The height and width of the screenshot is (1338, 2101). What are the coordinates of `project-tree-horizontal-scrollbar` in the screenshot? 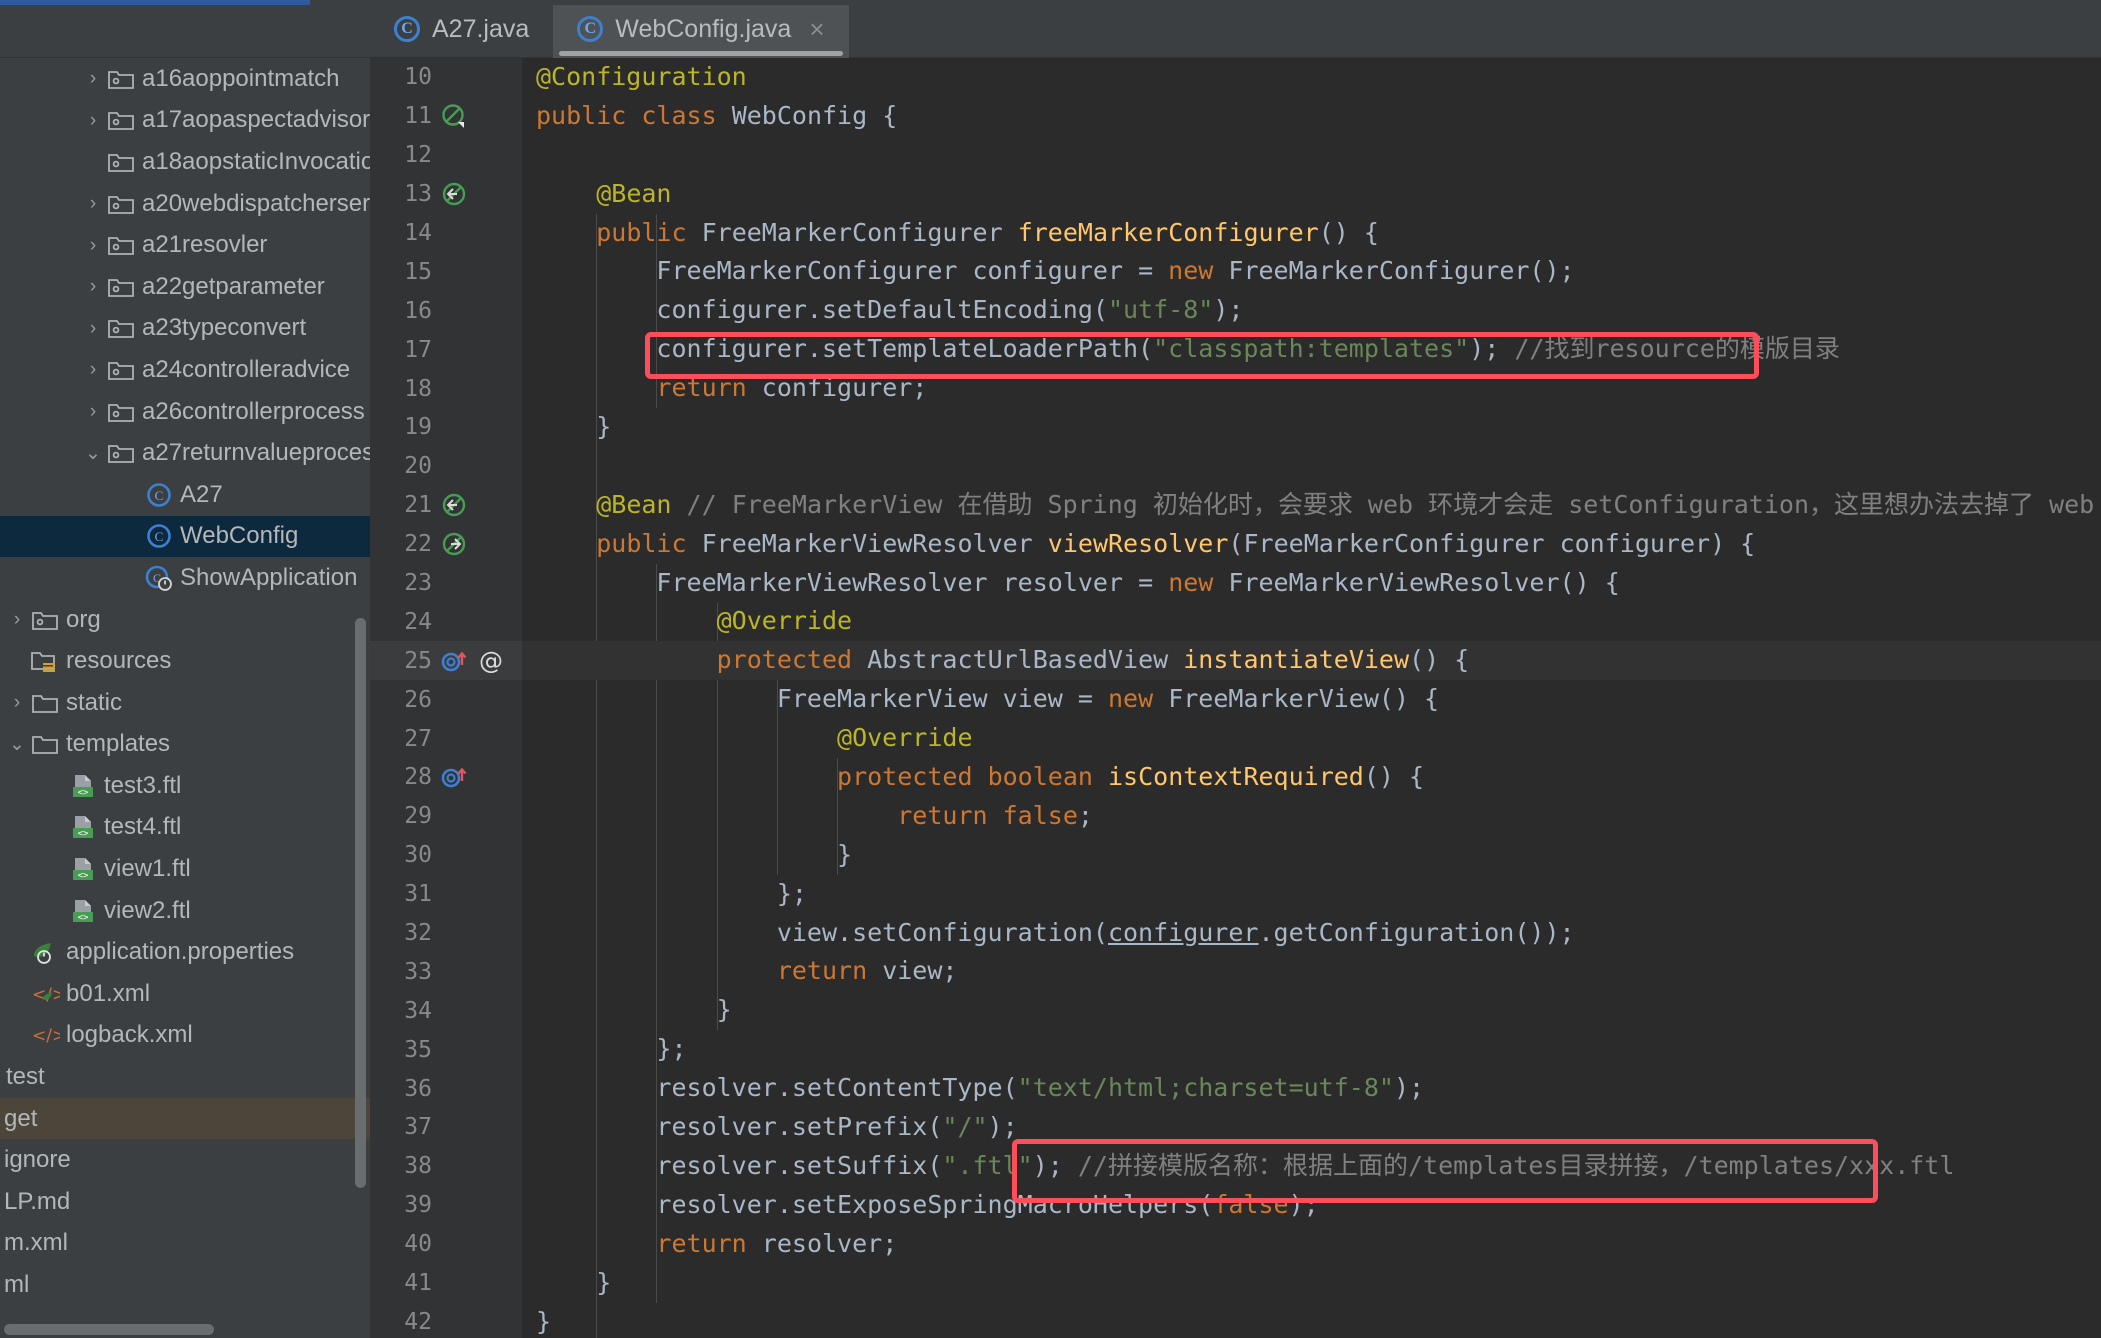 It's located at (185, 1329).